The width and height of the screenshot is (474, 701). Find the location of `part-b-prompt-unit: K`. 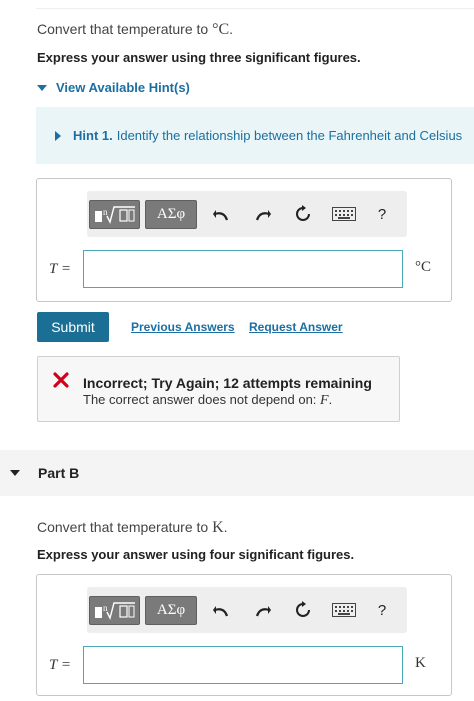

part-b-prompt-unit: K is located at coordinates (218, 527).